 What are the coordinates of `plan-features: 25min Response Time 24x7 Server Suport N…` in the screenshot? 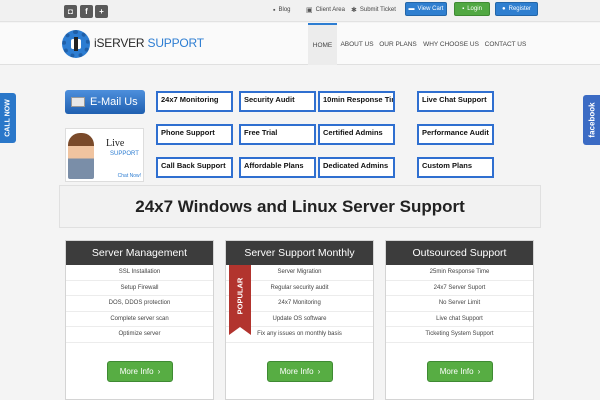 It's located at (459, 304).